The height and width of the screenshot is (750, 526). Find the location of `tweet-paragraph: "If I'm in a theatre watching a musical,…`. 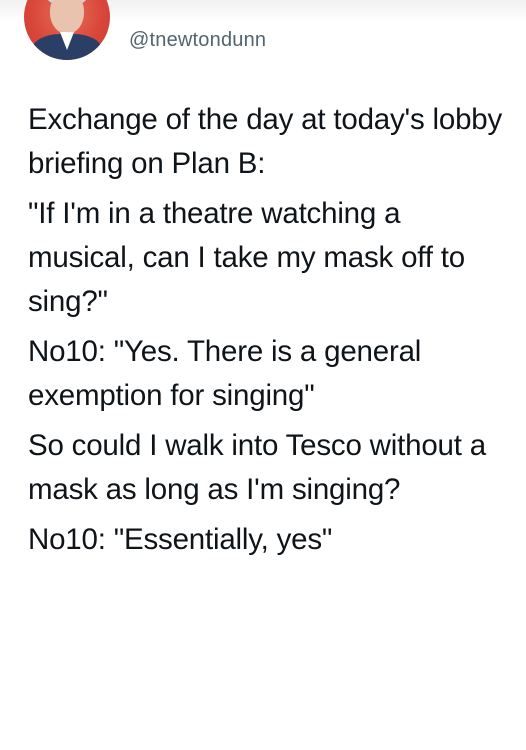

tweet-paragraph: "If I'm in a theatre watching a musical,… is located at coordinates (246, 257).